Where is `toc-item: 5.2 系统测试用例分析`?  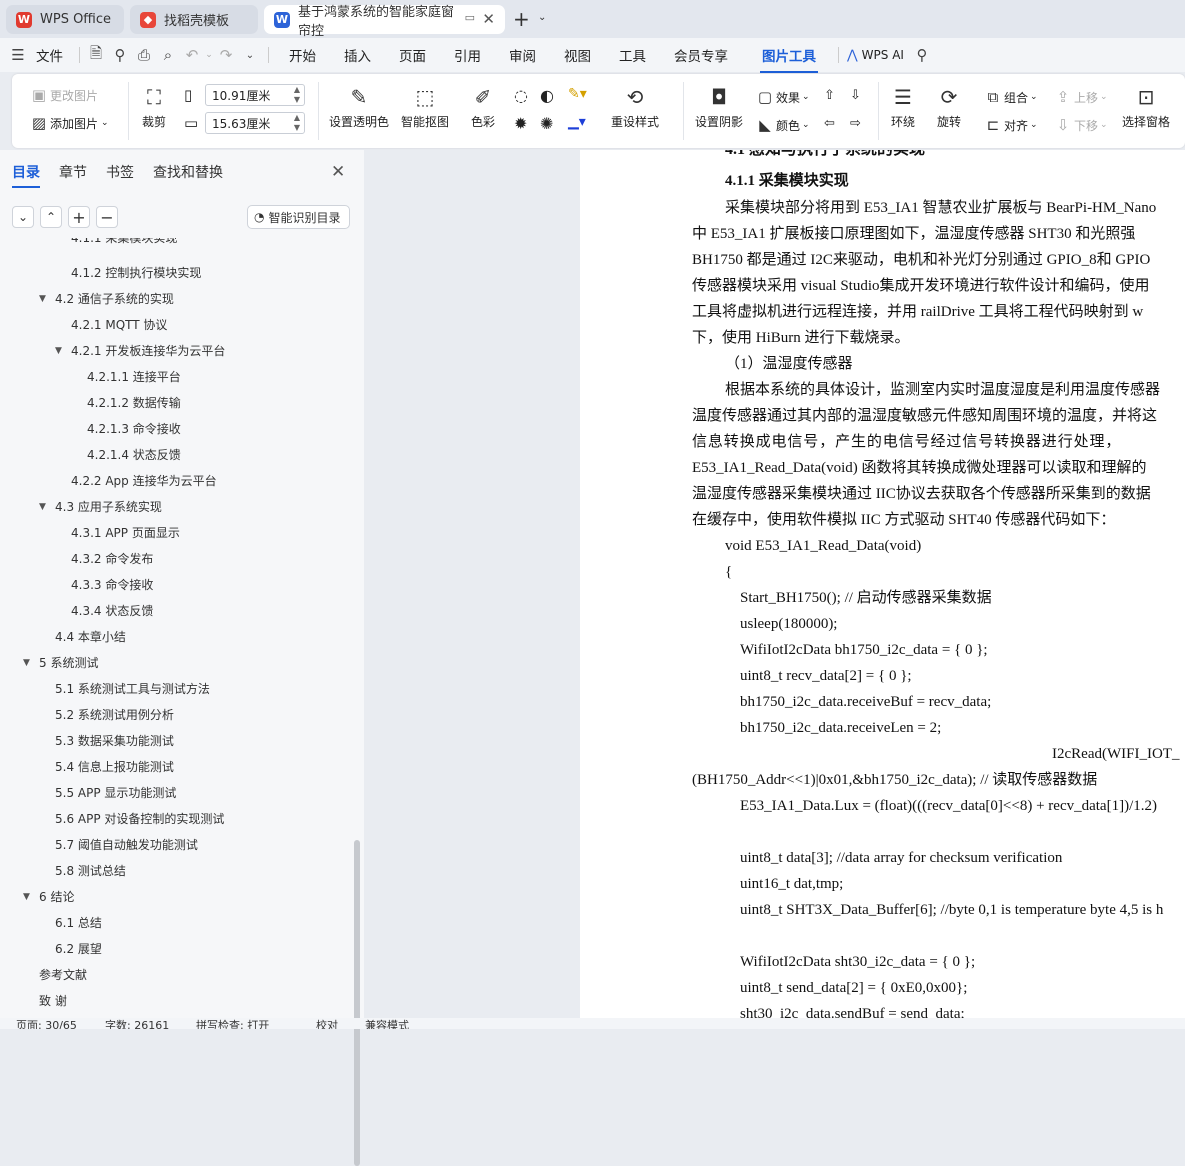
toc-item: 5.2 系统测试用例分析 is located at coordinates (114, 715).